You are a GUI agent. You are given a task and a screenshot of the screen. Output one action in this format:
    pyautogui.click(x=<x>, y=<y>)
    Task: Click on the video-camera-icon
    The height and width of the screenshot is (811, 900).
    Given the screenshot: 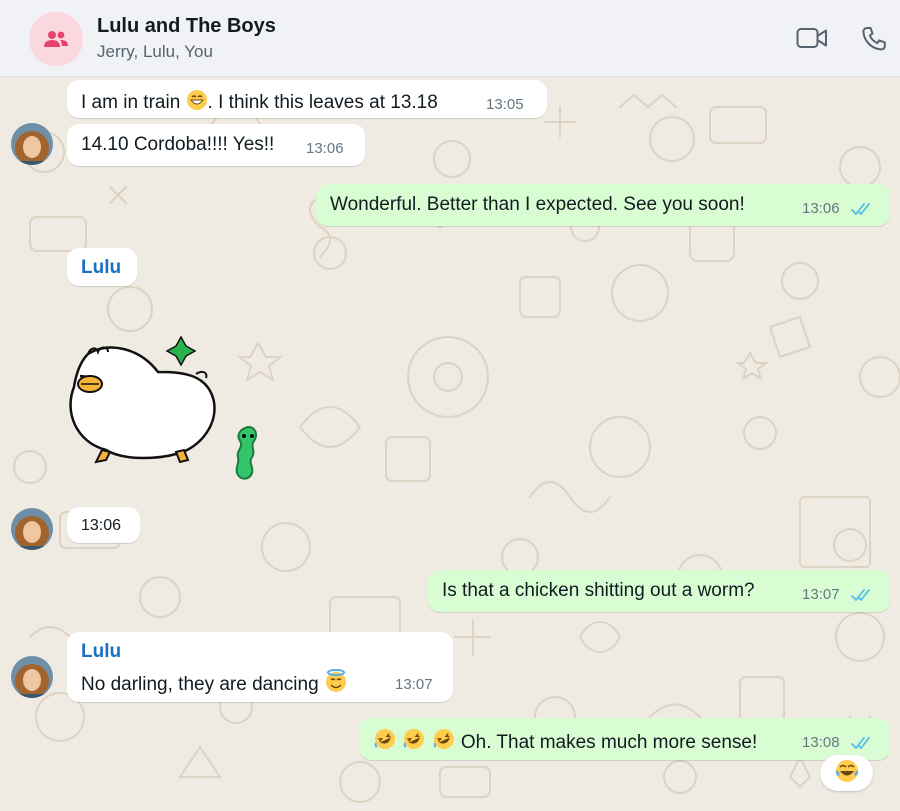 What is the action you would take?
    pyautogui.click(x=811, y=38)
    